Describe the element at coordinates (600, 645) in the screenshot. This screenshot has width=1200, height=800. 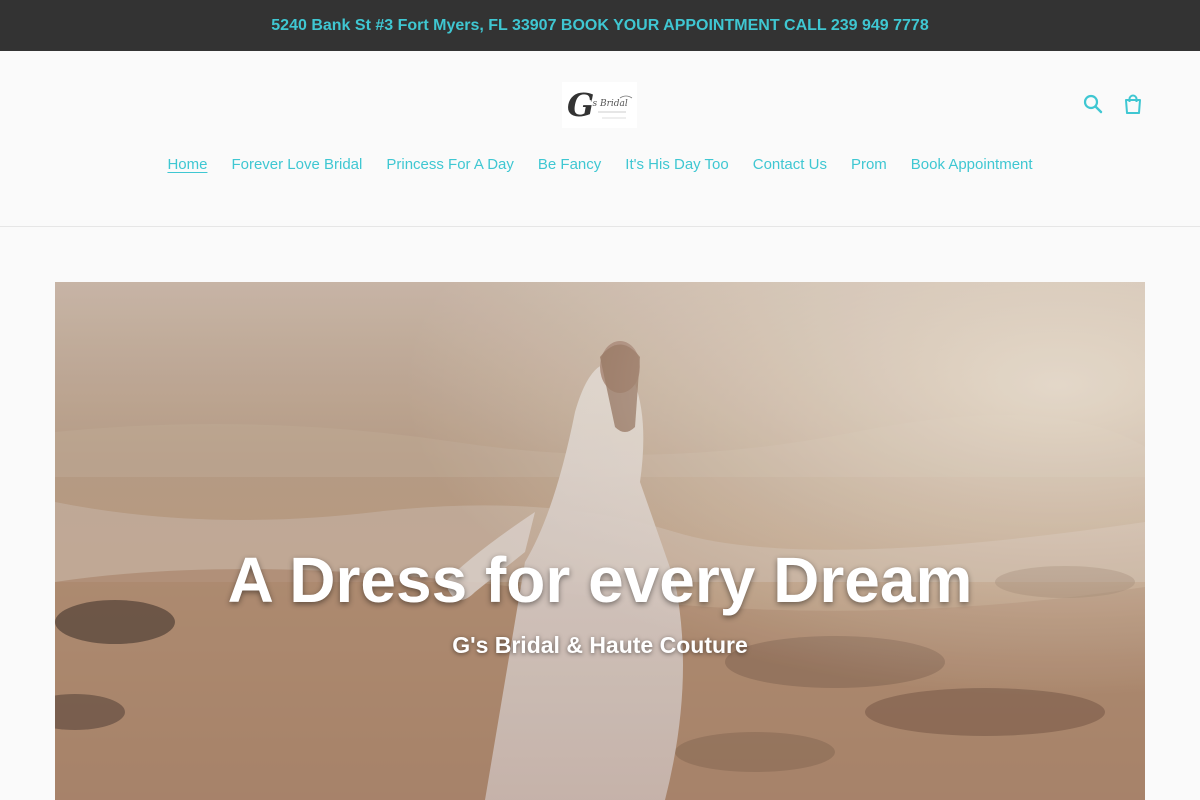
I see `hero-subtitle: G's Bridal & Haute Couture` at that location.